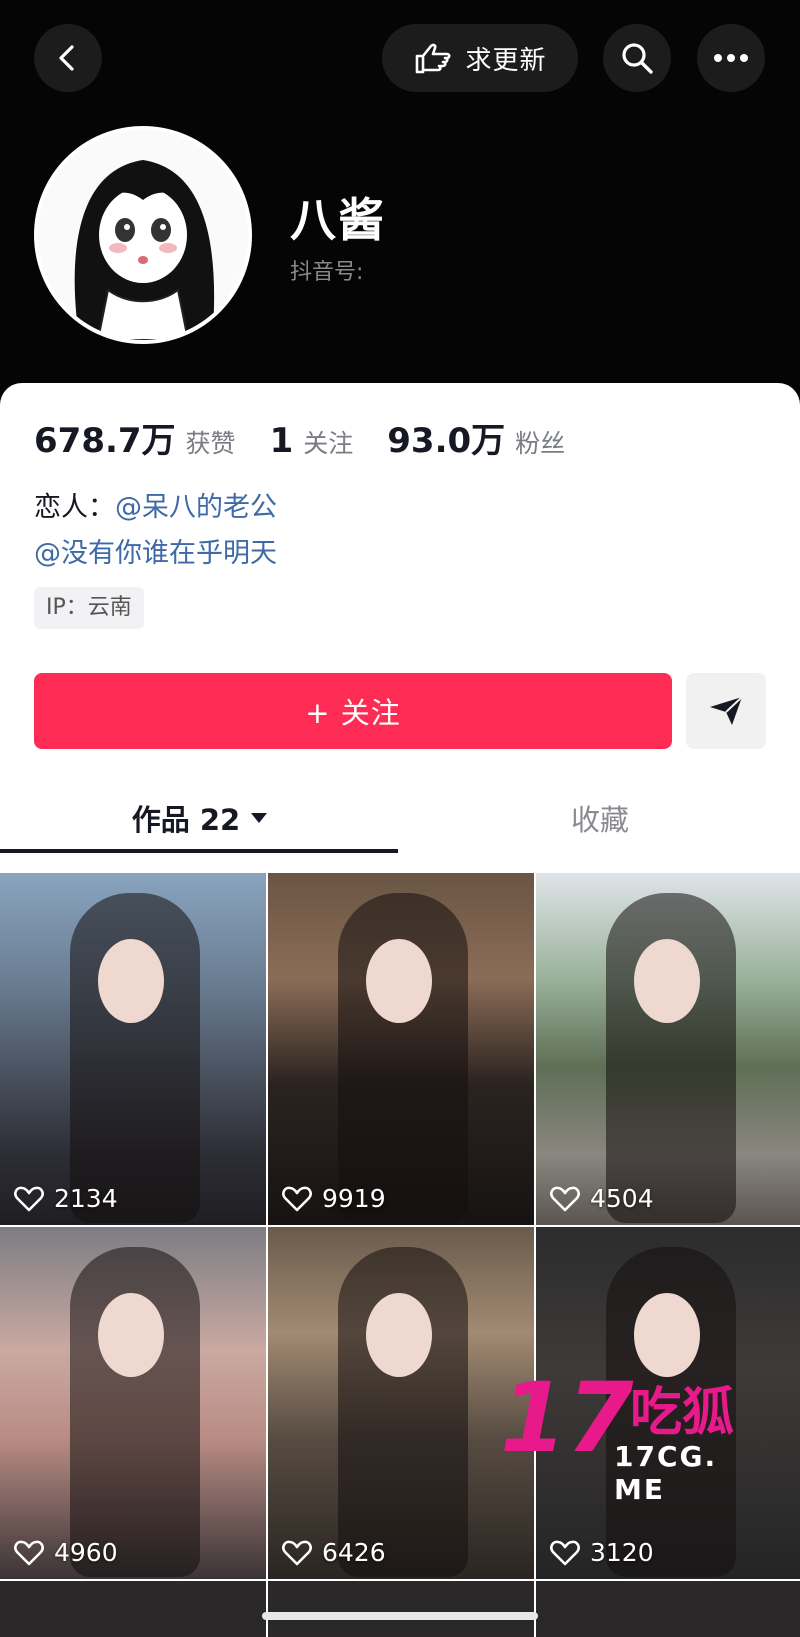  What do you see at coordinates (133, 1403) in the screenshot?
I see `video-thumbnail: 4960` at bounding box center [133, 1403].